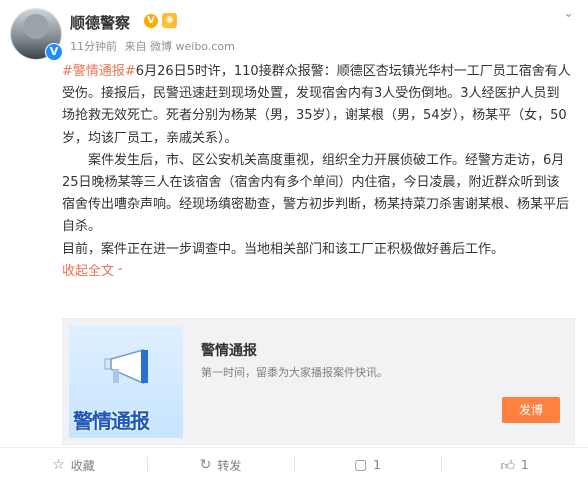 Image resolution: width=588 pixels, height=482 pixels. Describe the element at coordinates (568, 13) in the screenshot. I see `chevron-down-icon: ⌄` at that location.